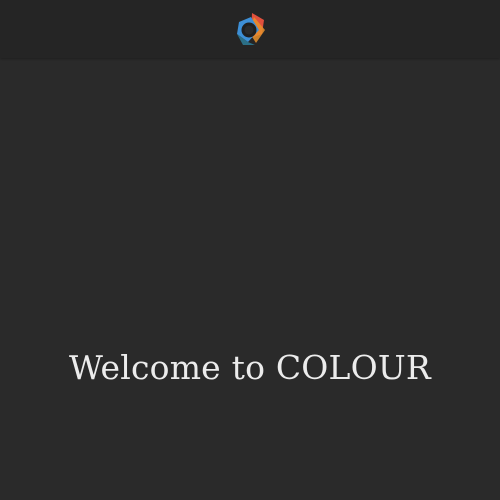 The height and width of the screenshot is (500, 500). I want to click on top-bar, so click(250, 29).